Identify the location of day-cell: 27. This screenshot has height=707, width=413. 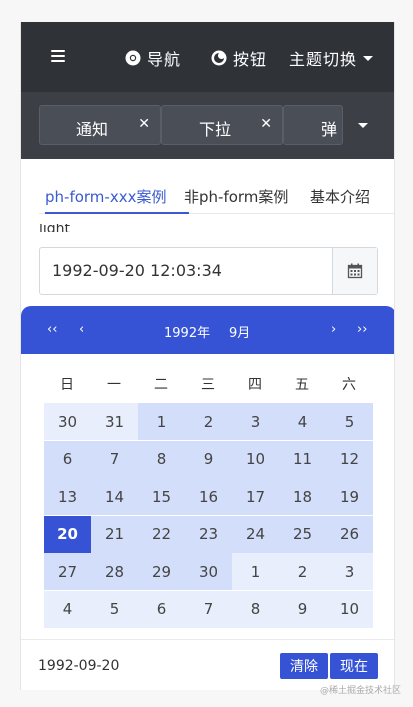
(67, 571).